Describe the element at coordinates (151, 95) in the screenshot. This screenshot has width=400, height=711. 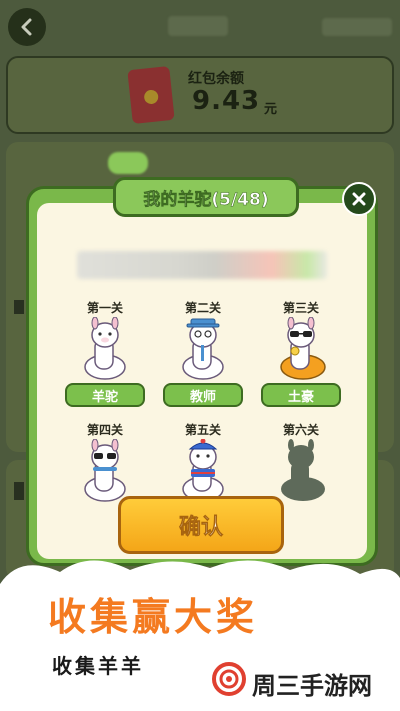
I see `red-packet-icon` at that location.